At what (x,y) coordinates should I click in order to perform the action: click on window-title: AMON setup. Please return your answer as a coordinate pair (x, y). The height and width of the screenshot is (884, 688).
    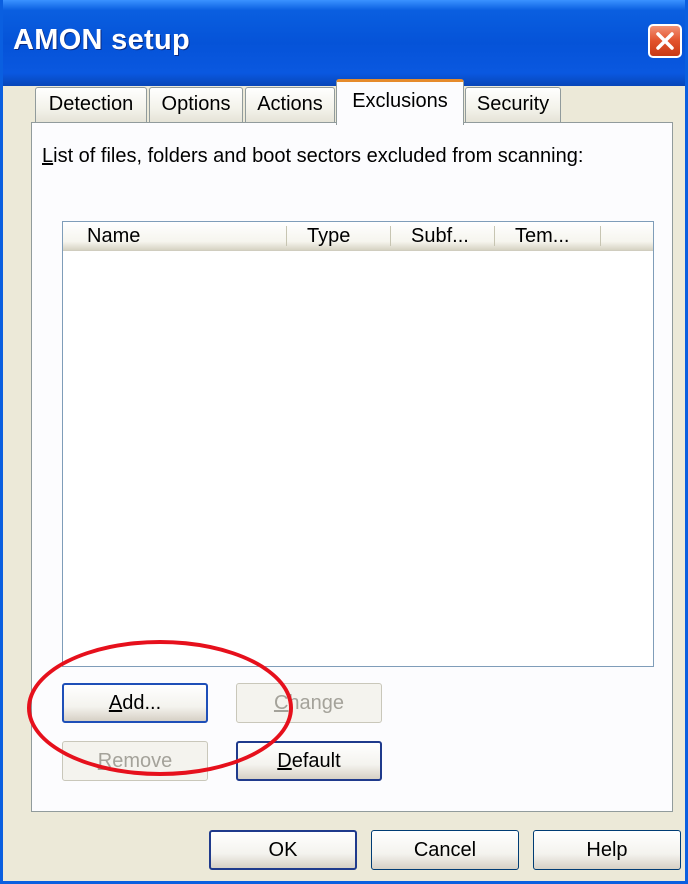
    Looking at the image, I should click on (101, 40).